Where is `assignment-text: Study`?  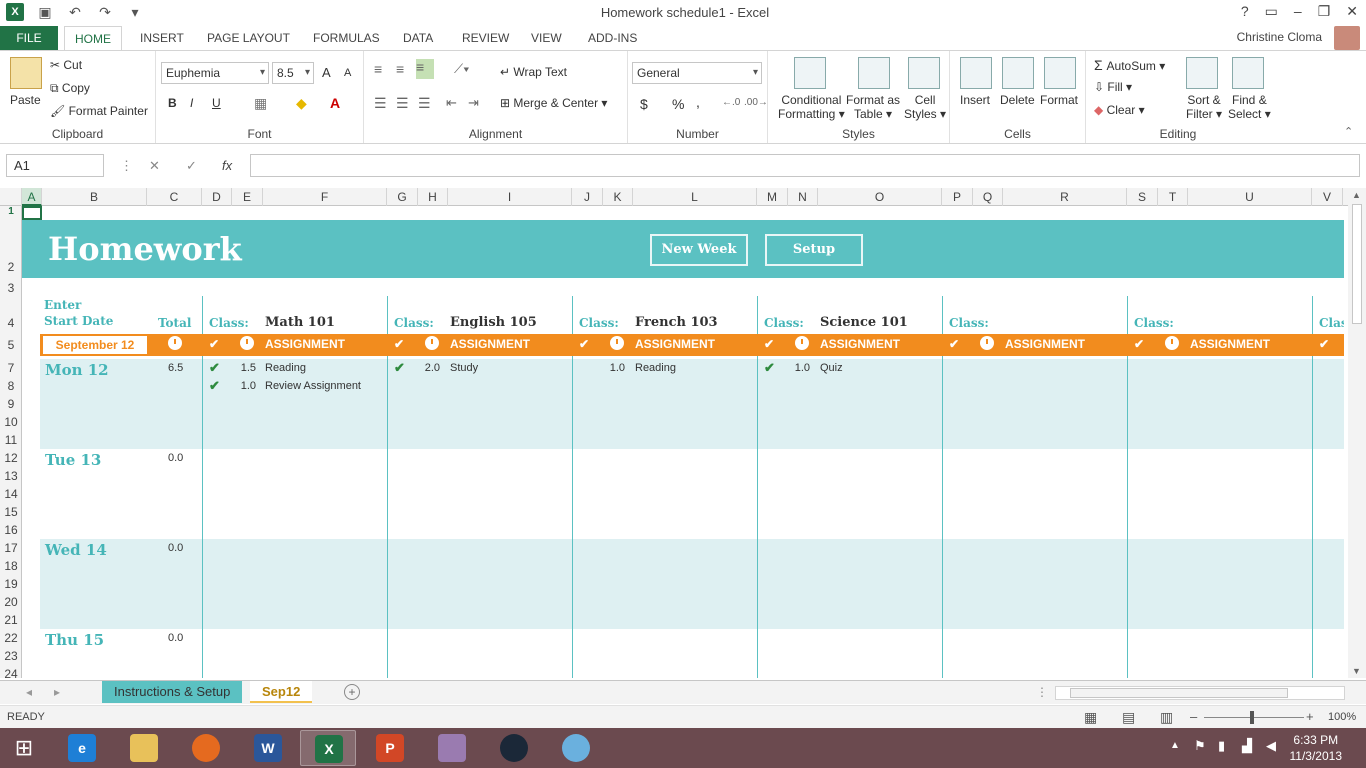 assignment-text: Study is located at coordinates (464, 368).